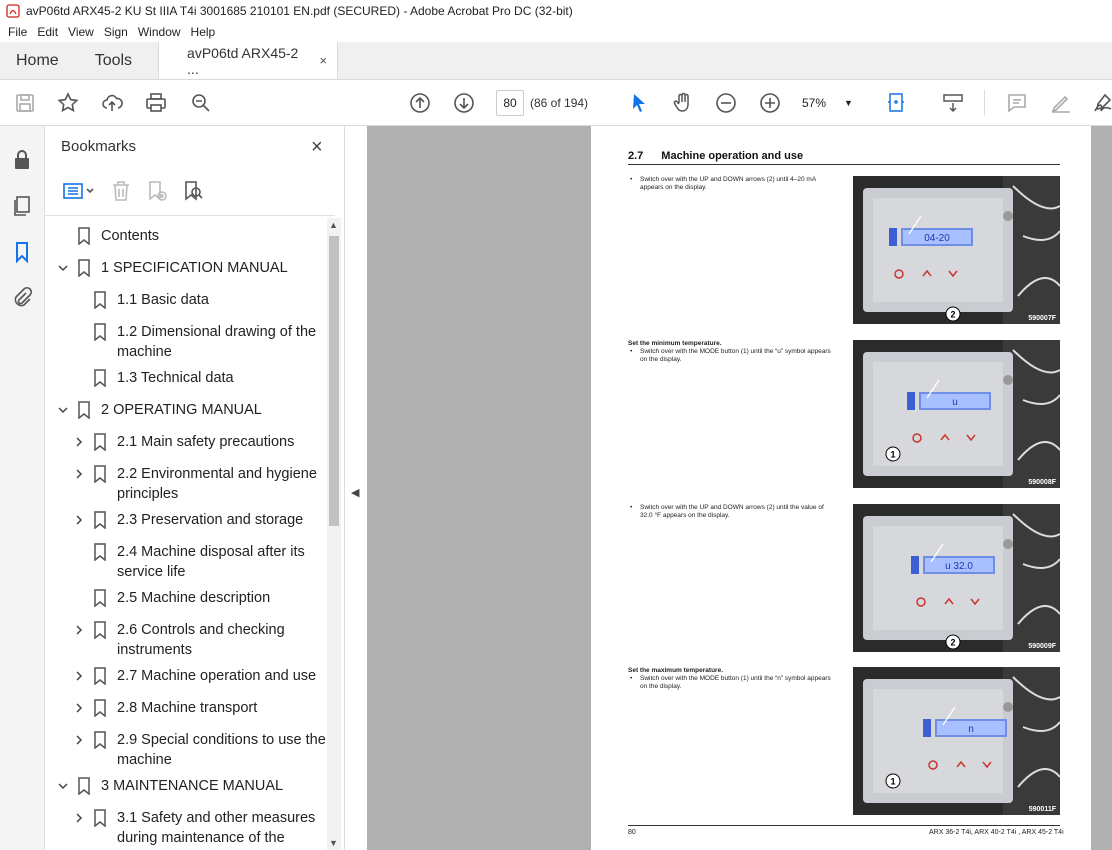 The height and width of the screenshot is (850, 1112). Describe the element at coordinates (25, 103) in the screenshot. I see `save-icon` at that location.